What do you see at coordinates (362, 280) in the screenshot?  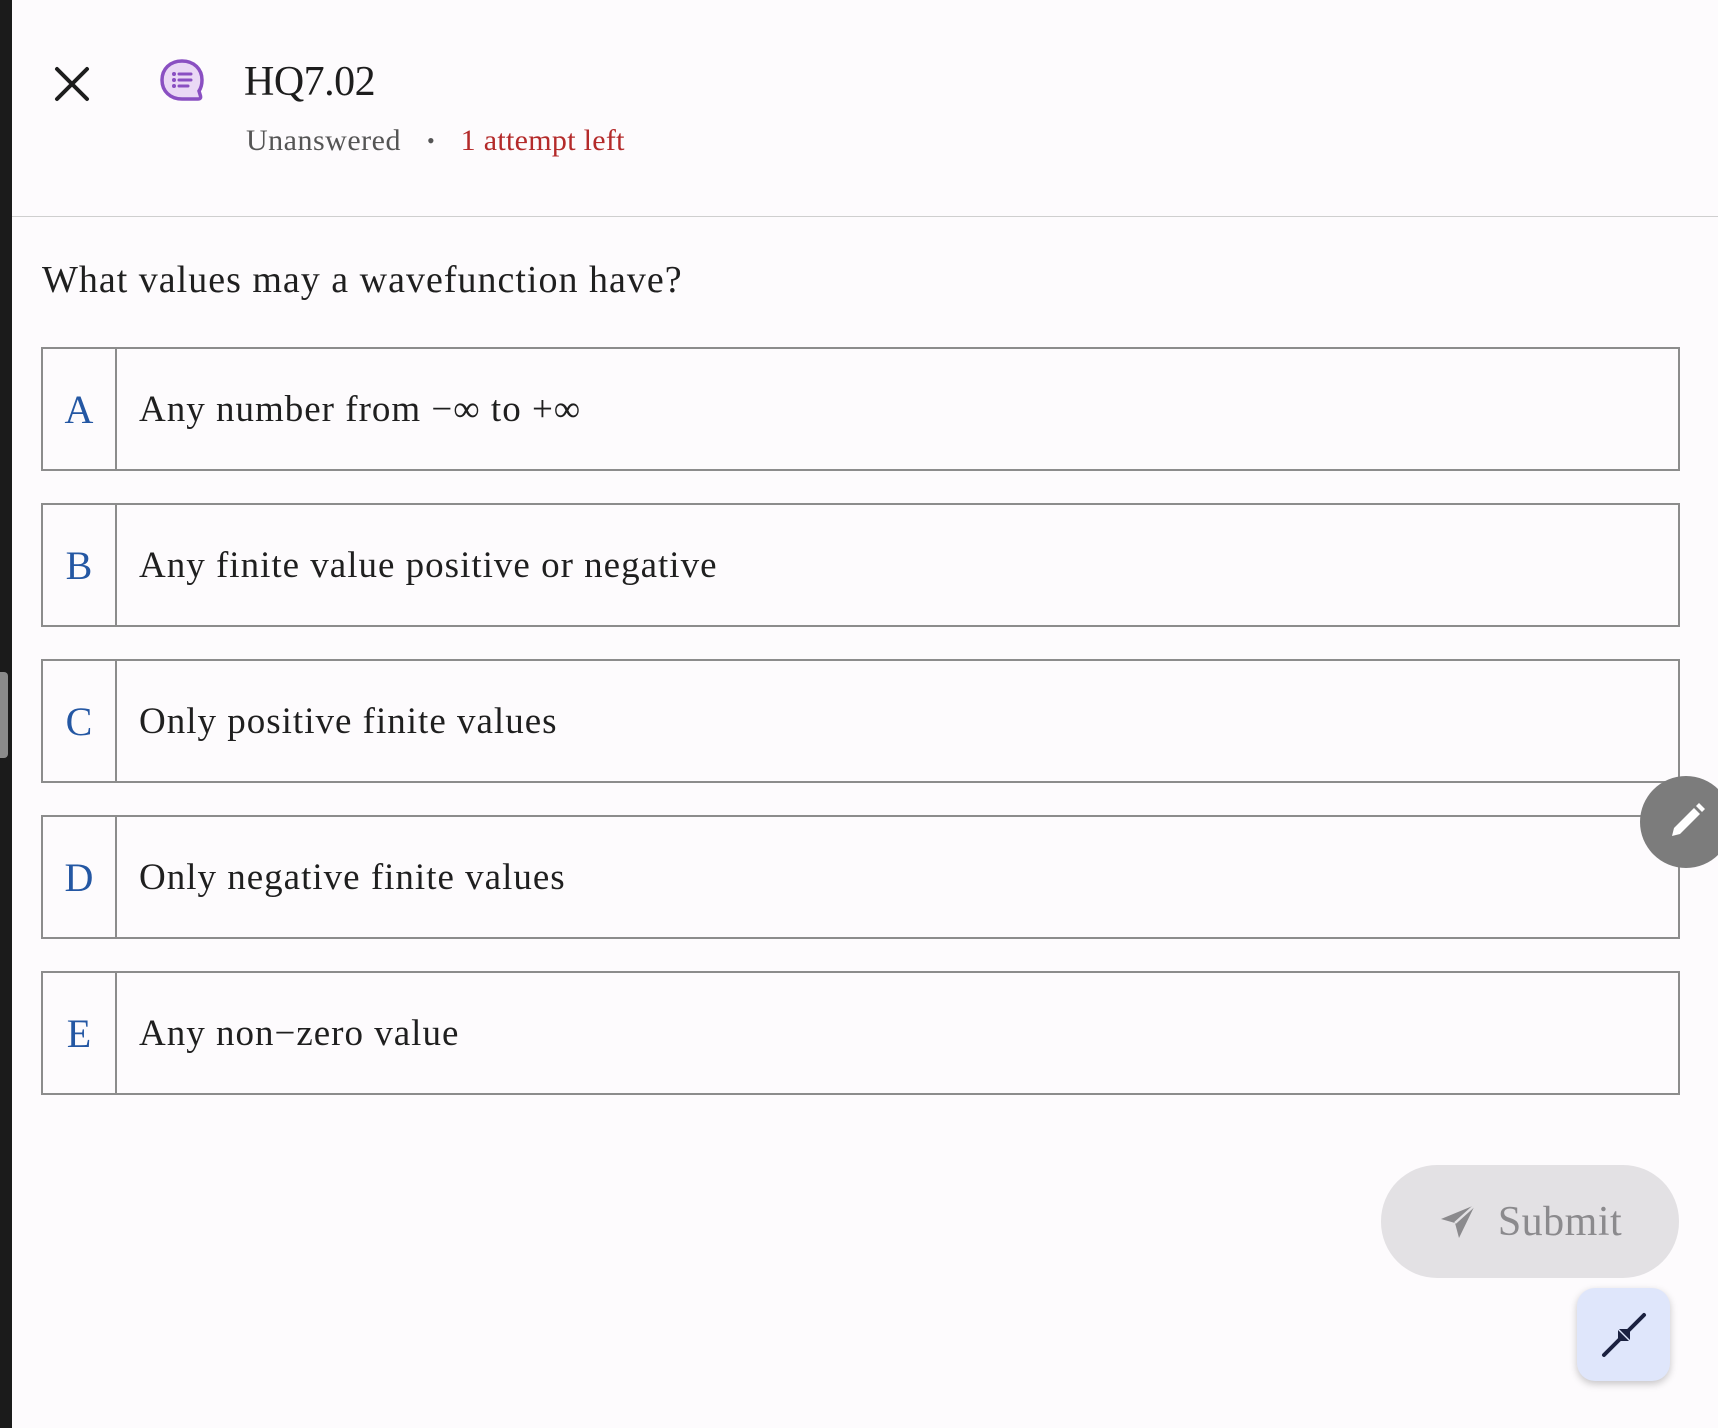 I see `question-text: What values may a wavefunction have?` at bounding box center [362, 280].